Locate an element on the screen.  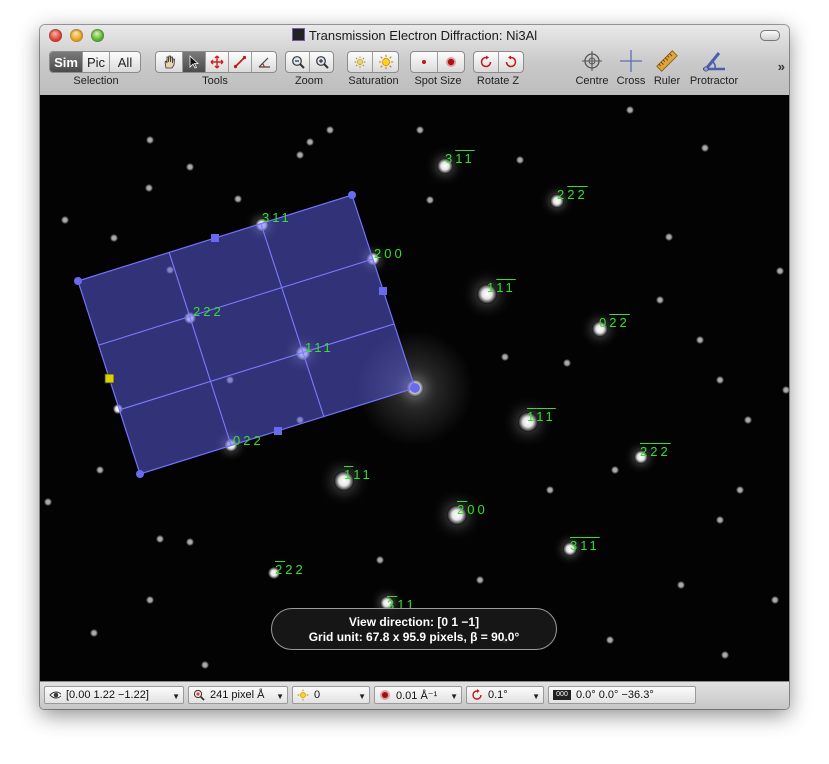
angle-tool-button is located at coordinates (264, 62).